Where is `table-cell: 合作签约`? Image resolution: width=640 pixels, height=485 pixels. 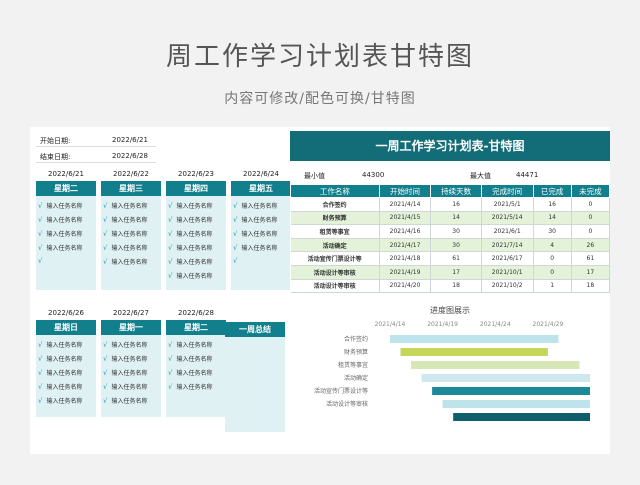 table-cell: 合作签约 is located at coordinates (335, 204).